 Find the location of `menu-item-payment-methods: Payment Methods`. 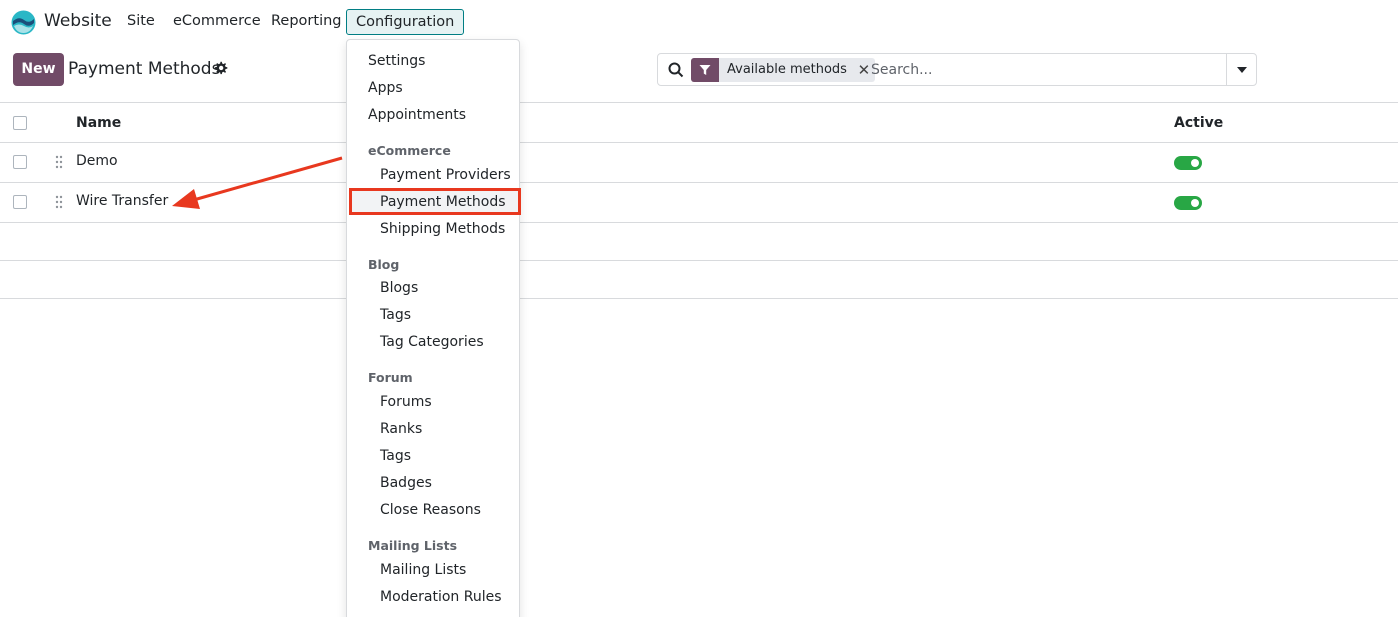

menu-item-payment-methods: Payment Methods is located at coordinates (443, 202).